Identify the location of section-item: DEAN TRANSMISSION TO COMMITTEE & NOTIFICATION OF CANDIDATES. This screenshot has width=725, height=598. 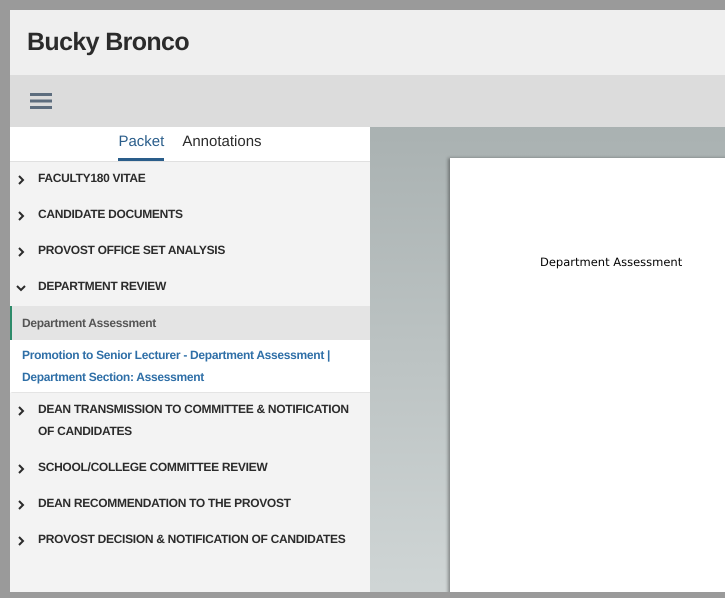
(190, 422).